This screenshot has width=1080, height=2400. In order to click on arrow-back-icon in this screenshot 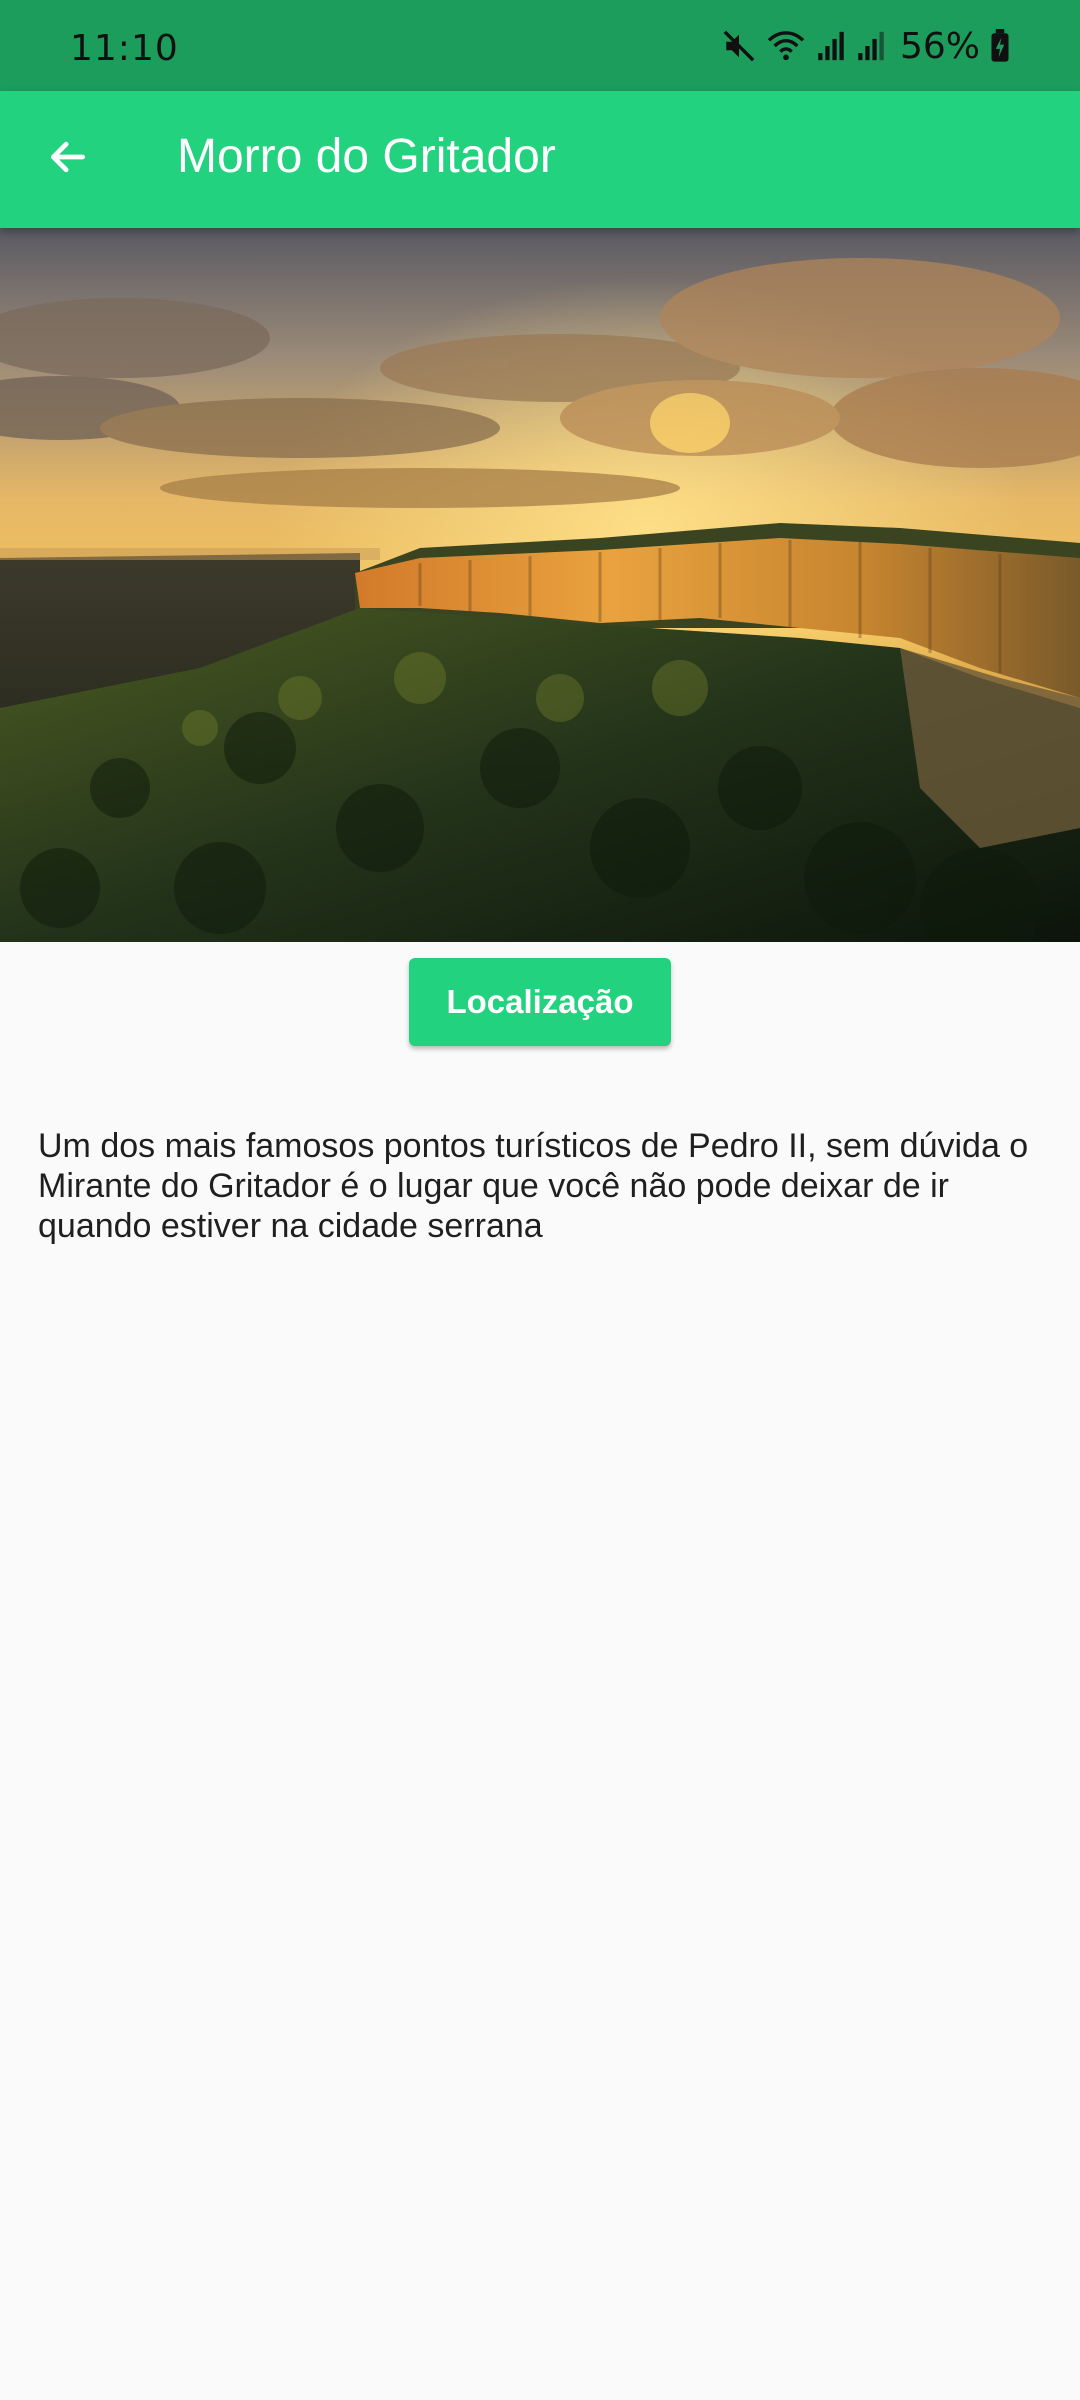, I will do `click(68, 159)`.